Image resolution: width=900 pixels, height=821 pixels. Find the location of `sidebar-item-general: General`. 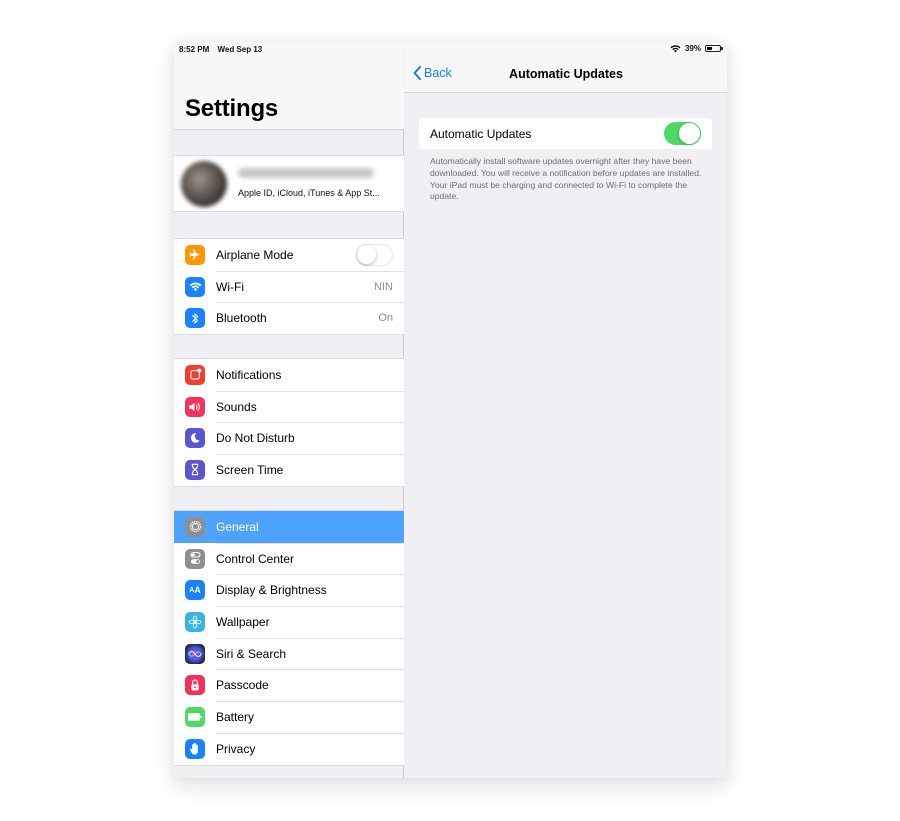

sidebar-item-general: General is located at coordinates (289, 527).